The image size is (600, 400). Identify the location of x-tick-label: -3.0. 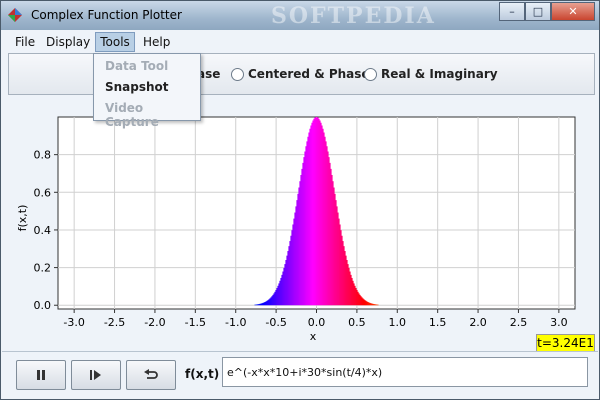
(73, 322).